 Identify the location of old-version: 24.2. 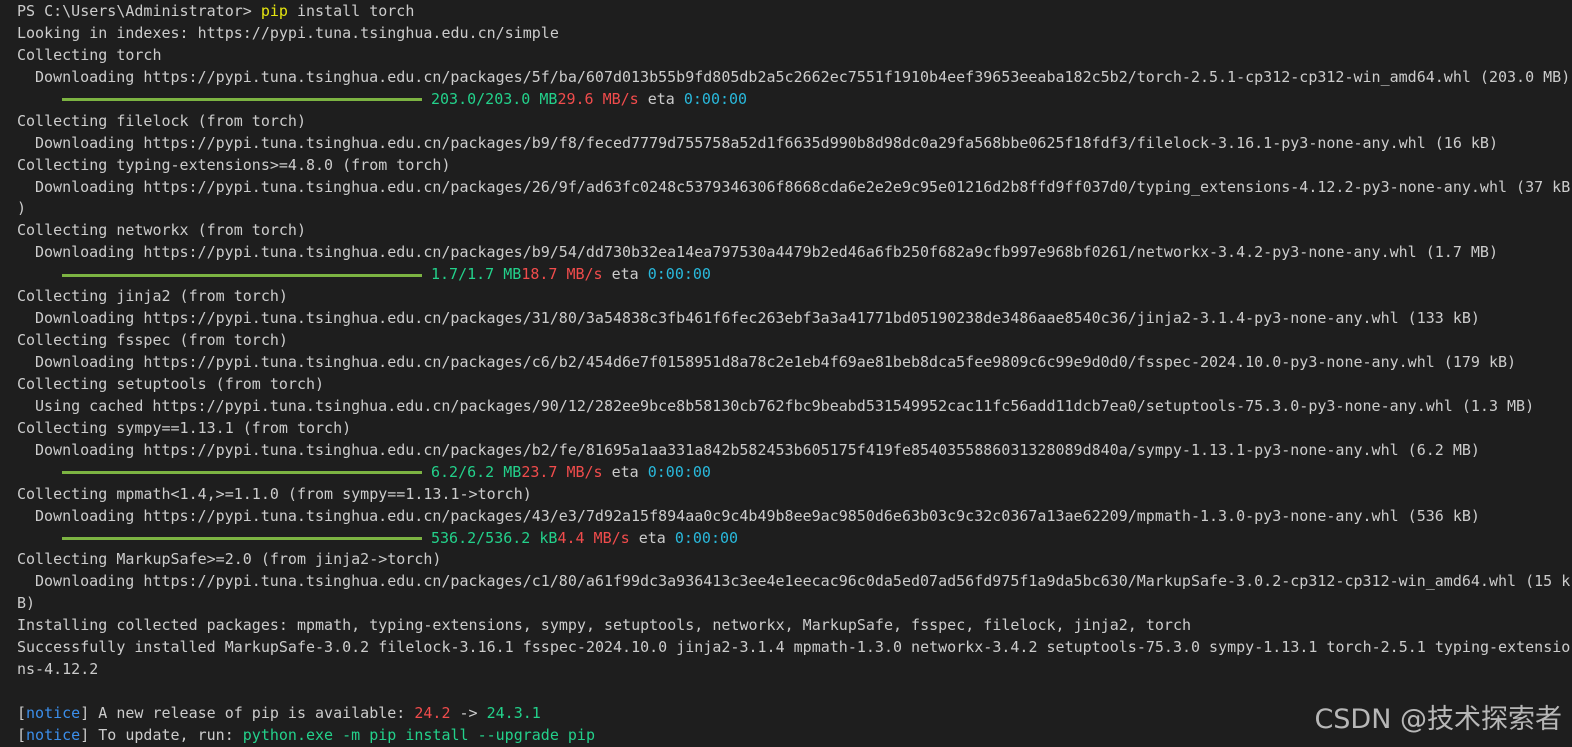
(432, 713).